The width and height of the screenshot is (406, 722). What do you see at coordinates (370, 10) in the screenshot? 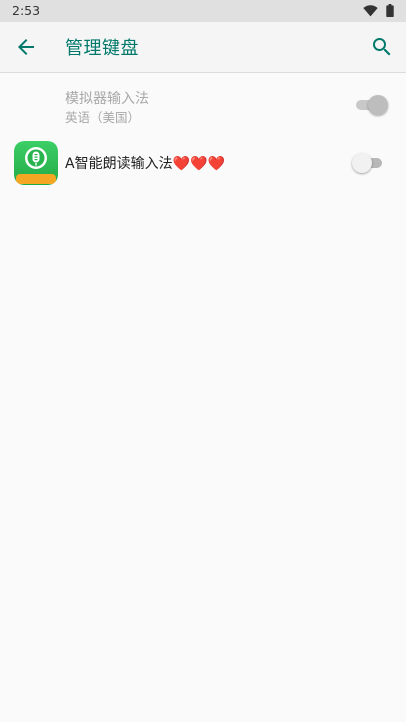
I see `wifi-icon` at bounding box center [370, 10].